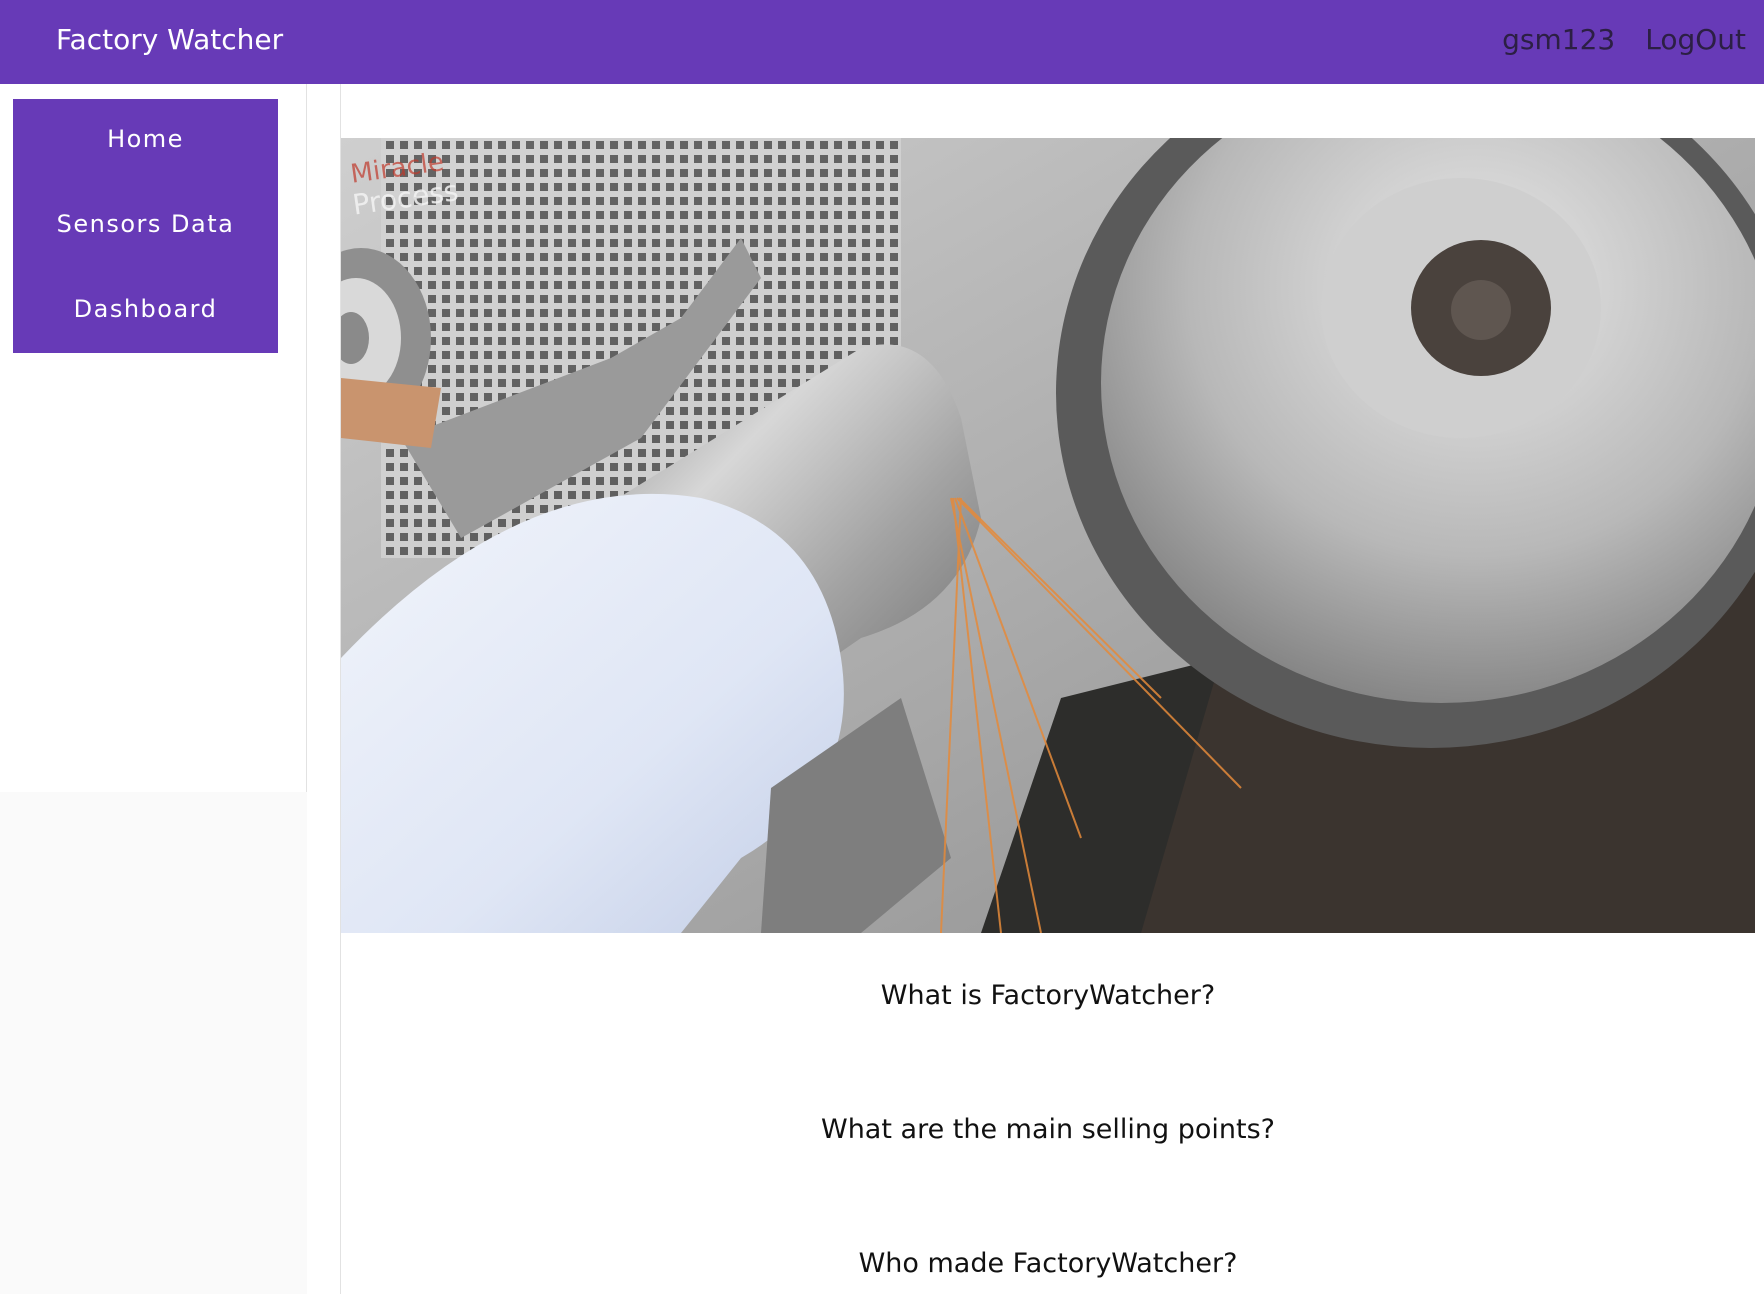 This screenshot has width=1764, height=1294. What do you see at coordinates (1048, 1130) in the screenshot?
I see `faq-question-selling-points: What are the main selling points?` at bounding box center [1048, 1130].